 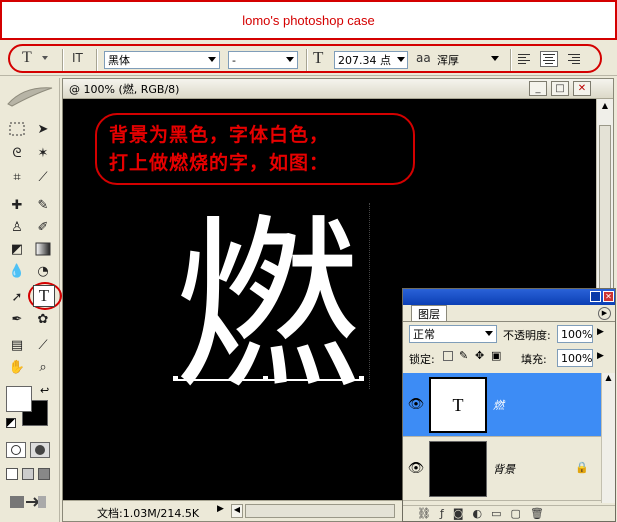 What do you see at coordinates (17, 319) in the screenshot?
I see `pen-tool-icon: ✒` at bounding box center [17, 319].